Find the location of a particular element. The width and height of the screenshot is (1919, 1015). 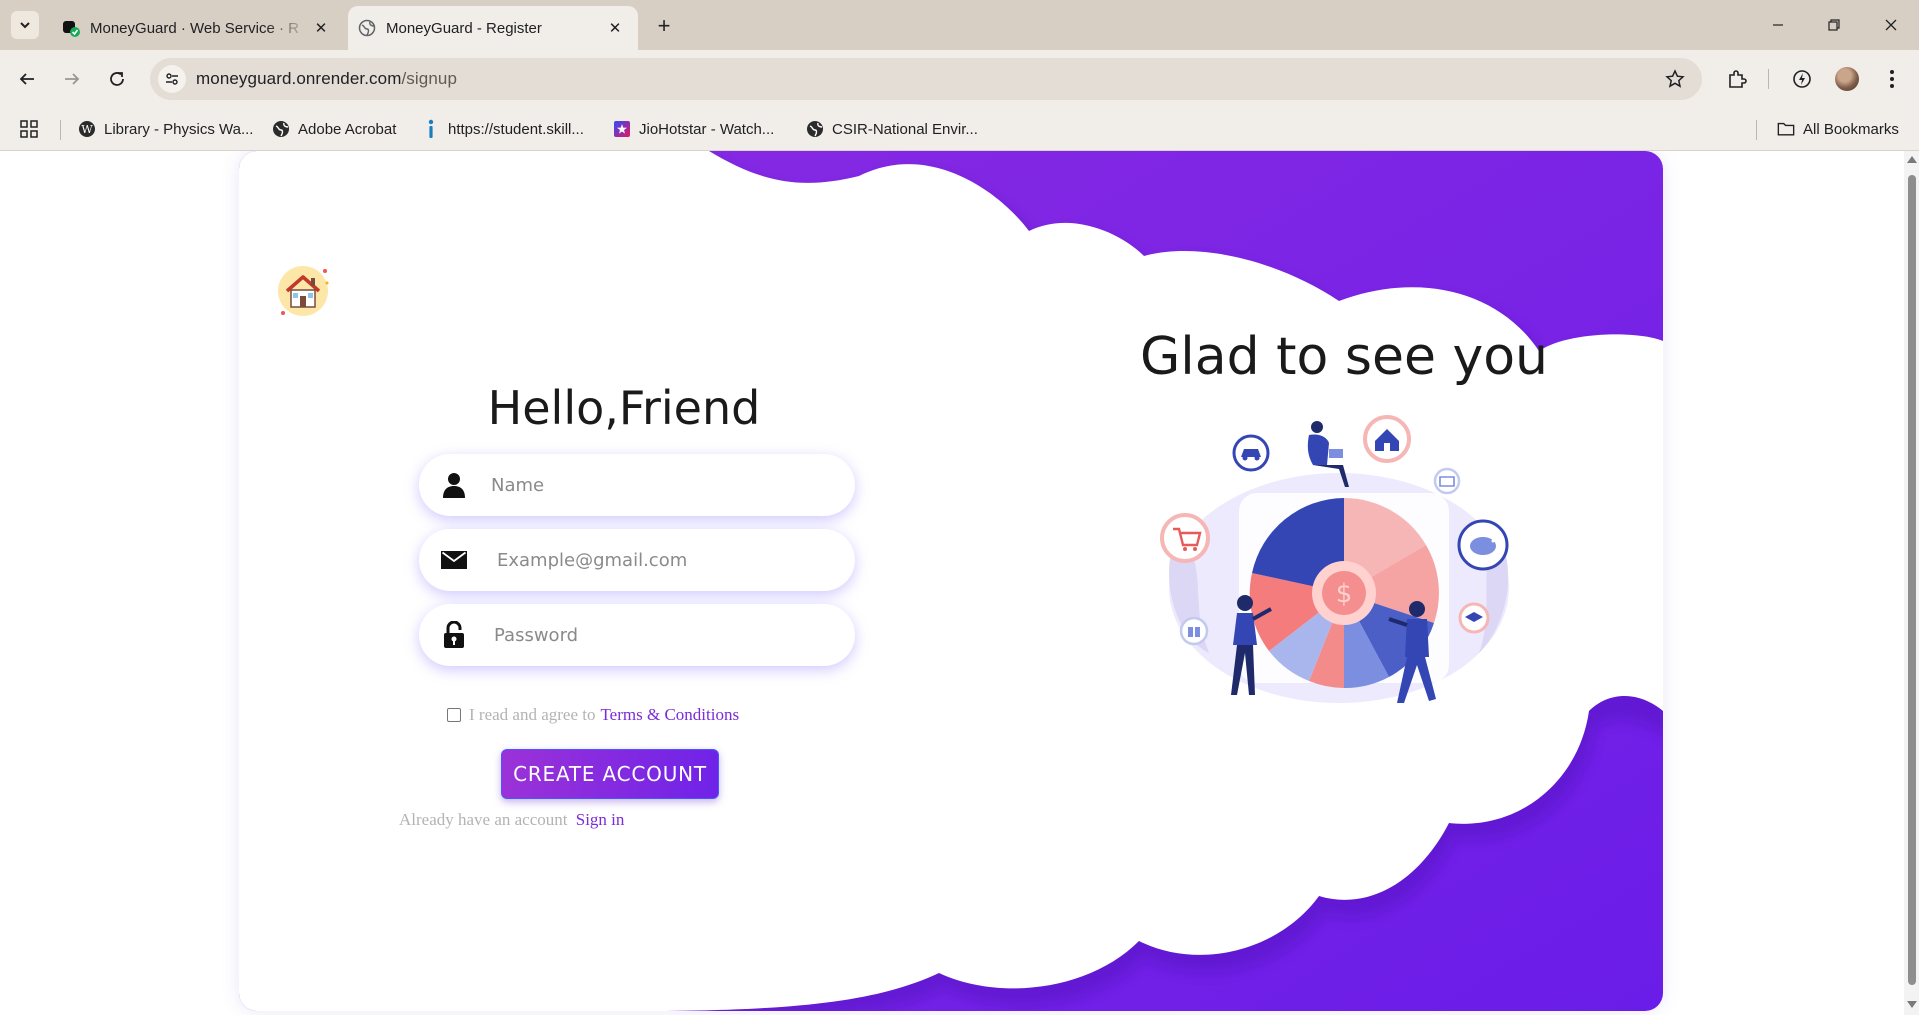

bookmark-label: Adobe Acrobat is located at coordinates (347, 129).